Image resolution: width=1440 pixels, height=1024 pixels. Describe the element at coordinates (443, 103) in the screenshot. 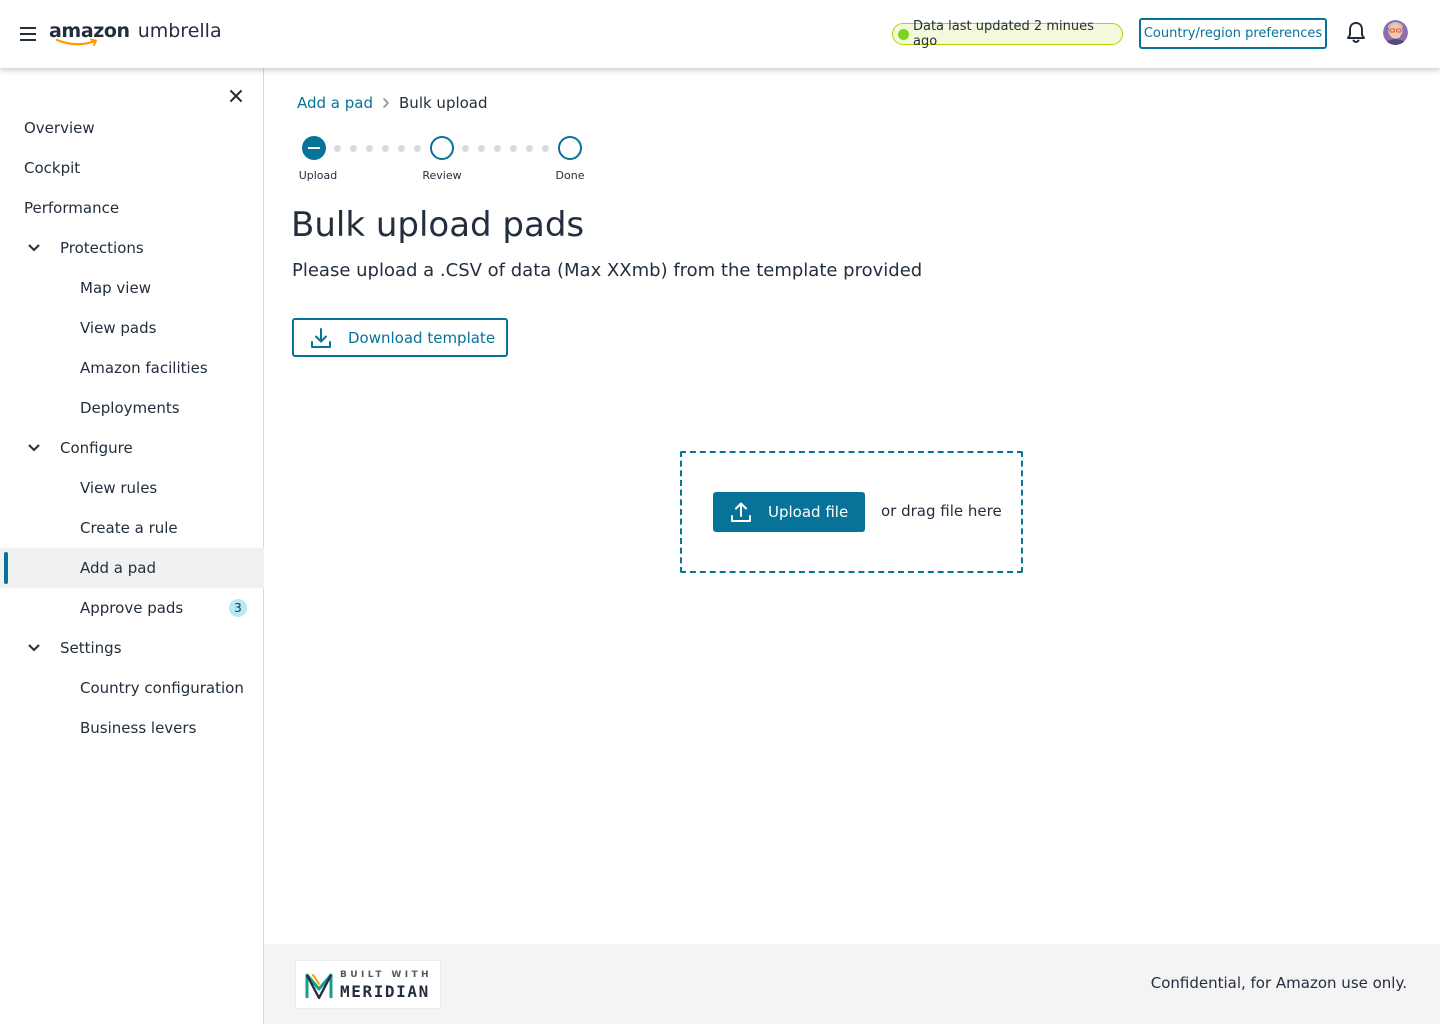

I see `breadcrumb-current: Bulk upload` at that location.